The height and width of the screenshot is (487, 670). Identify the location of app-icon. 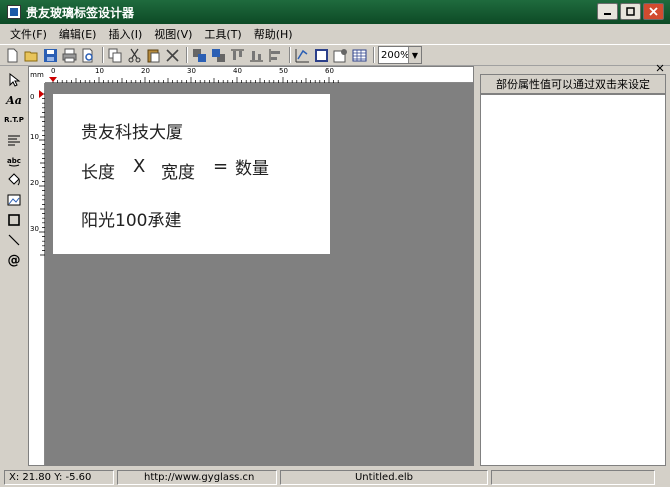
(14, 12).